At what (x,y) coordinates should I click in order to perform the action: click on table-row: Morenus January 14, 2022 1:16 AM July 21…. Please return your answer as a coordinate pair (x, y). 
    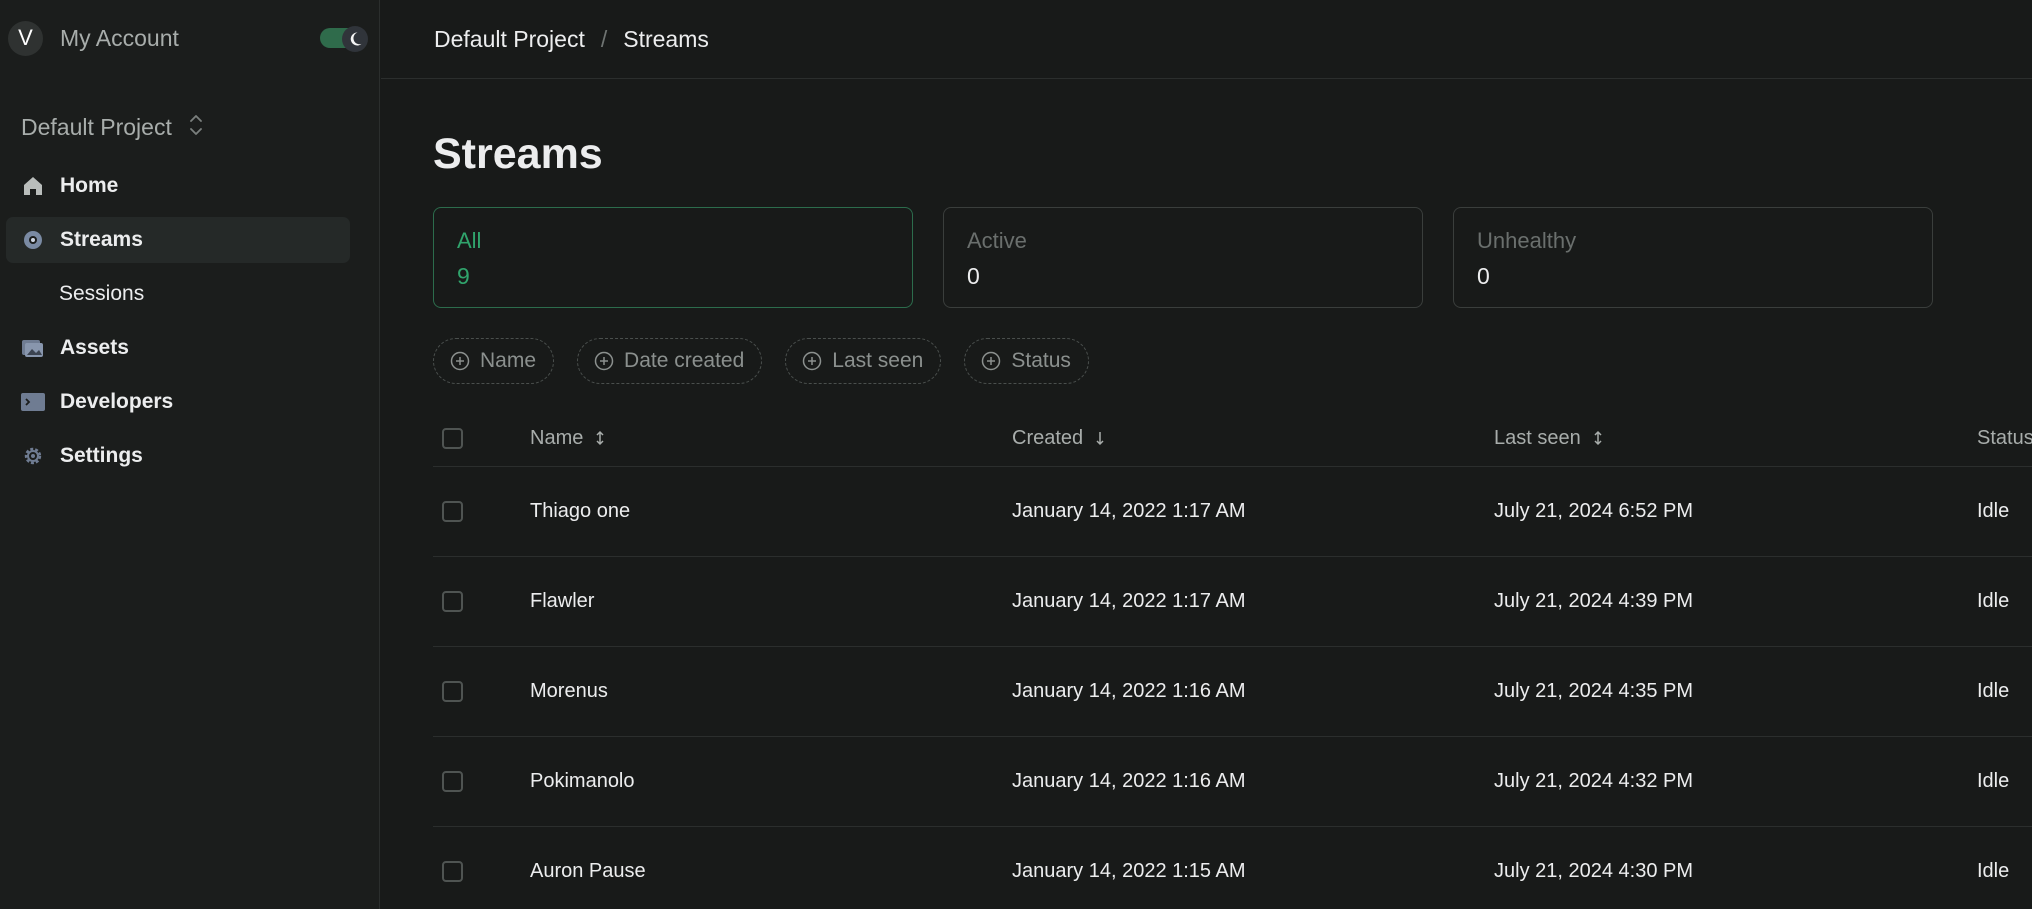
    Looking at the image, I should click on (1232, 692).